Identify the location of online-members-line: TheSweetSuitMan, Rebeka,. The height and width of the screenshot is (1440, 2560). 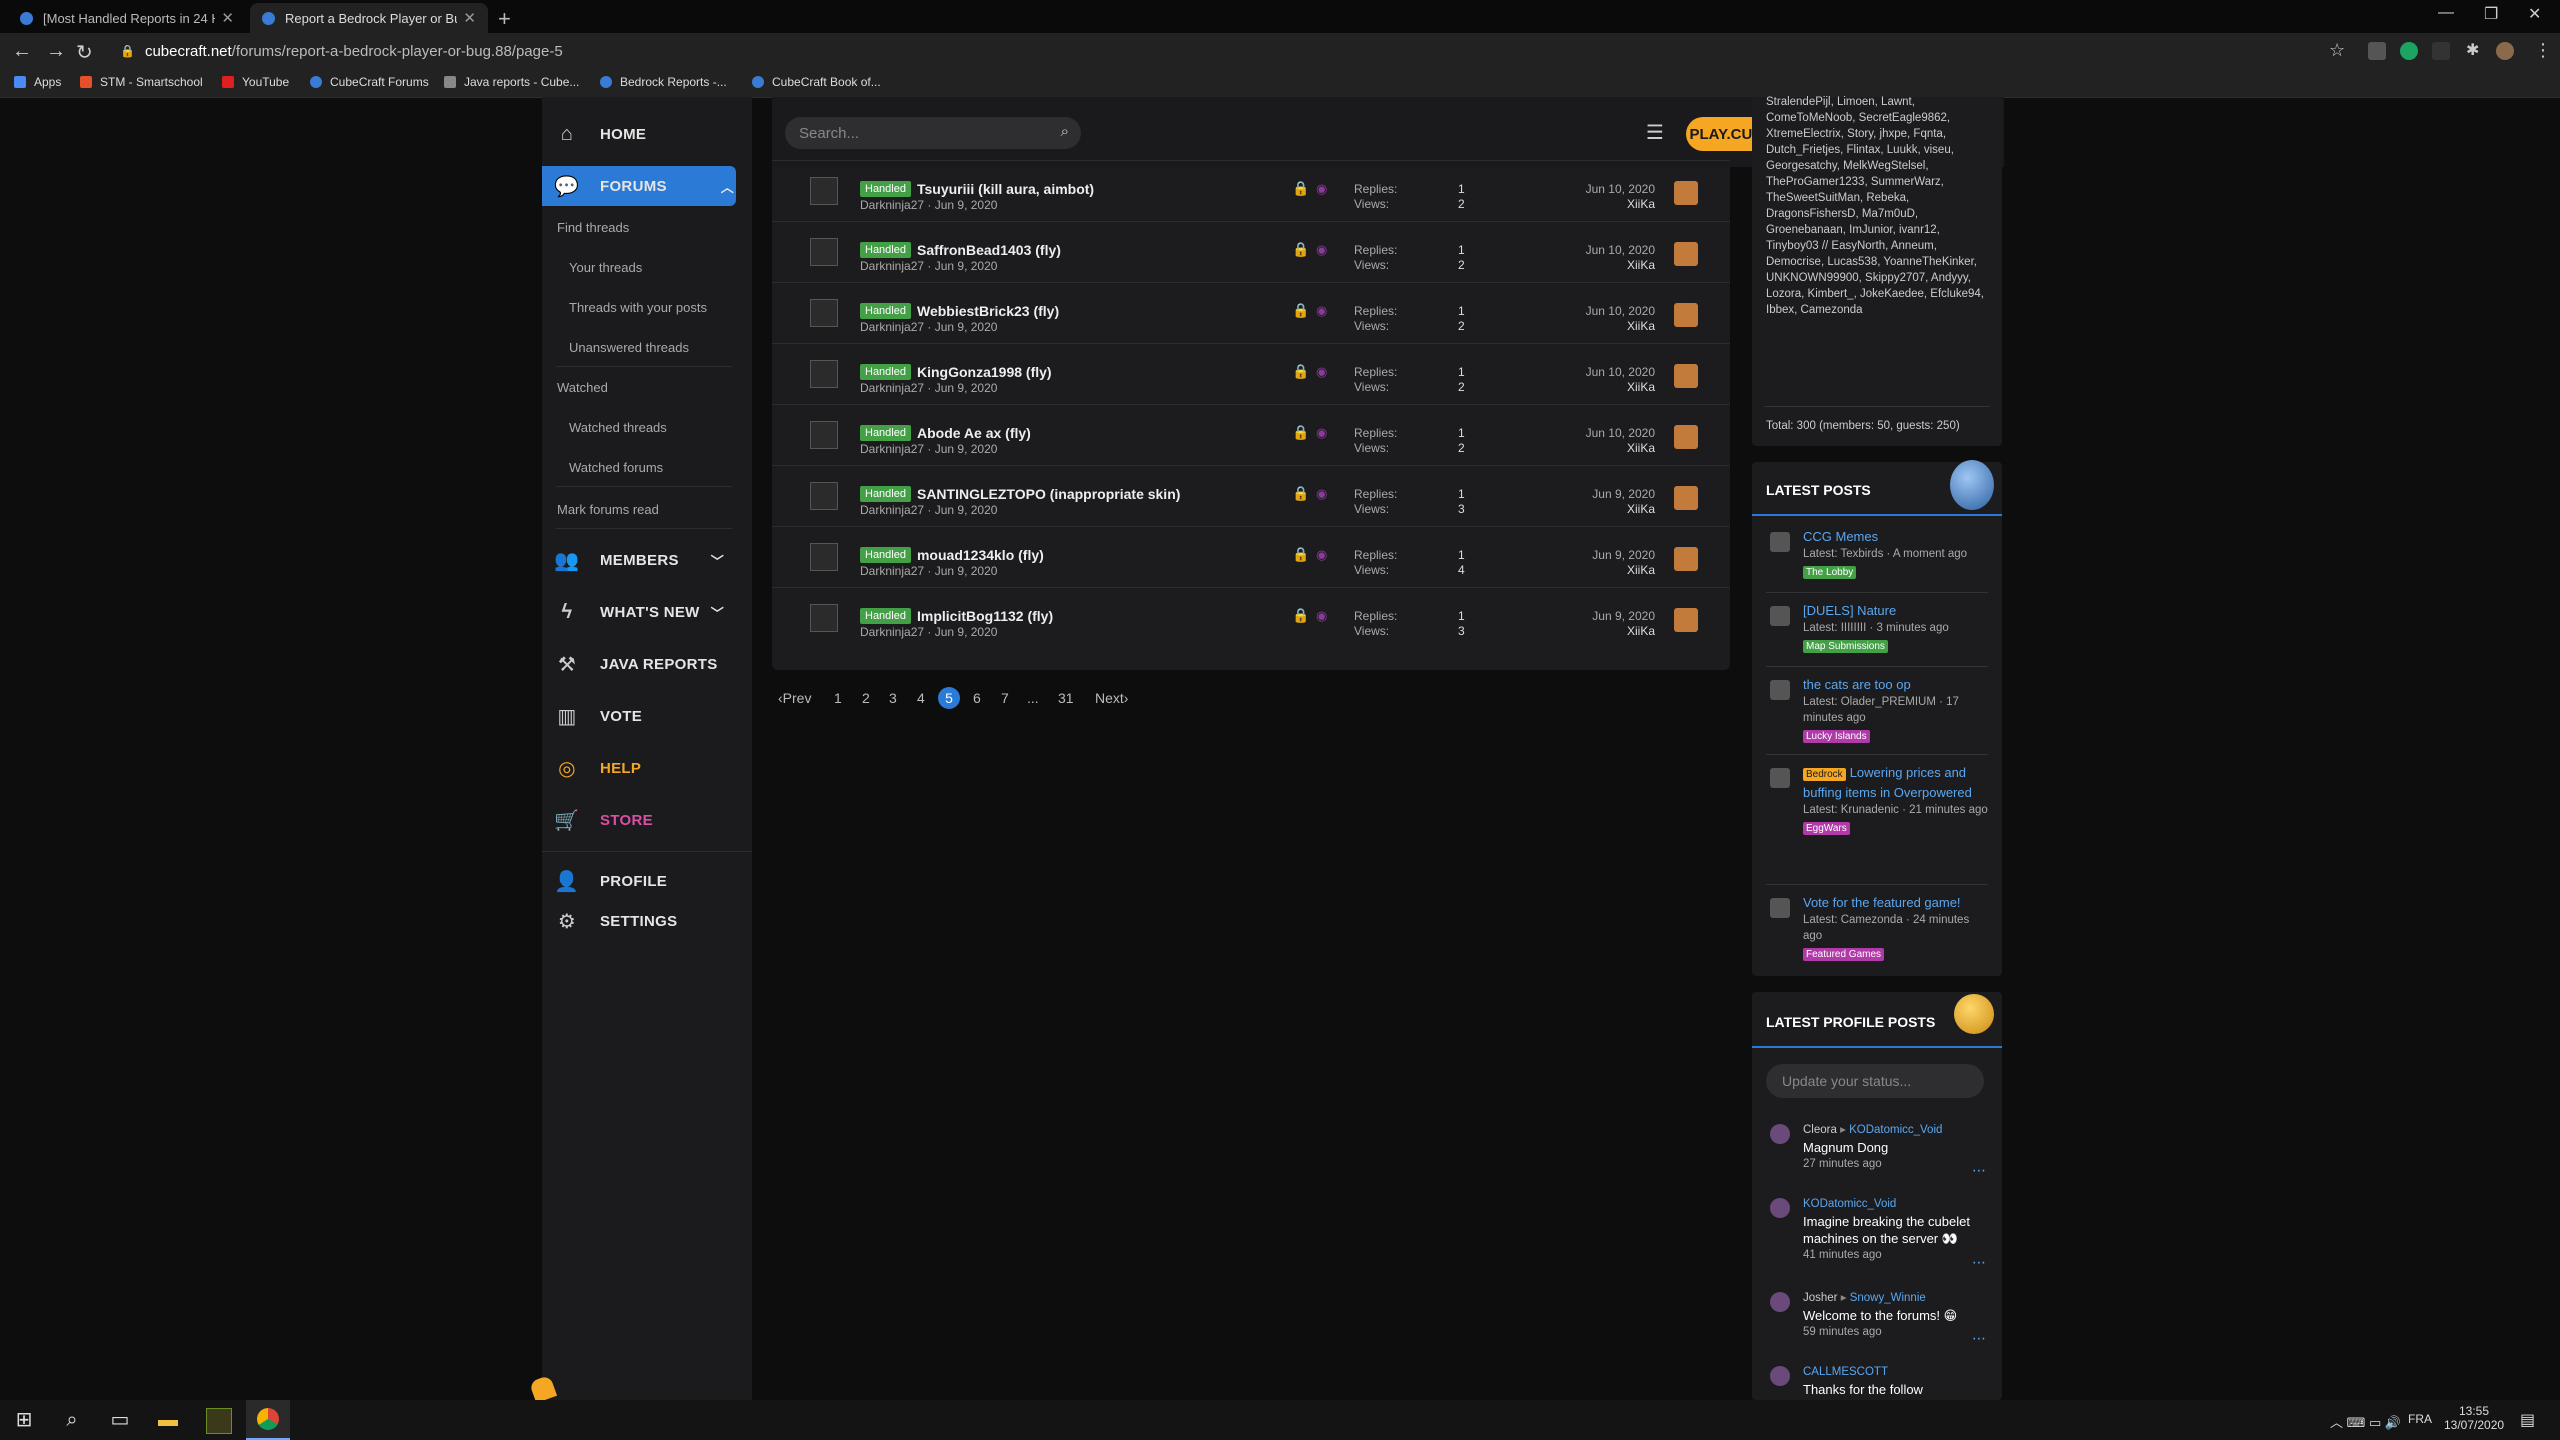
(1878, 198).